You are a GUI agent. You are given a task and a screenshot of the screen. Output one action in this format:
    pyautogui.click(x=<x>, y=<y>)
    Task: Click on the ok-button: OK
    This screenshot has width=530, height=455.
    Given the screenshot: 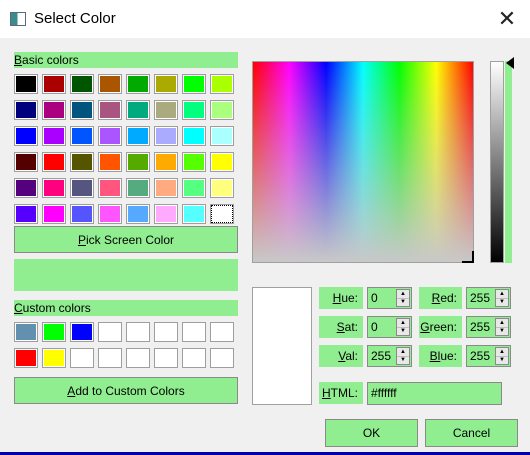 What is the action you would take?
    pyautogui.click(x=371, y=433)
    